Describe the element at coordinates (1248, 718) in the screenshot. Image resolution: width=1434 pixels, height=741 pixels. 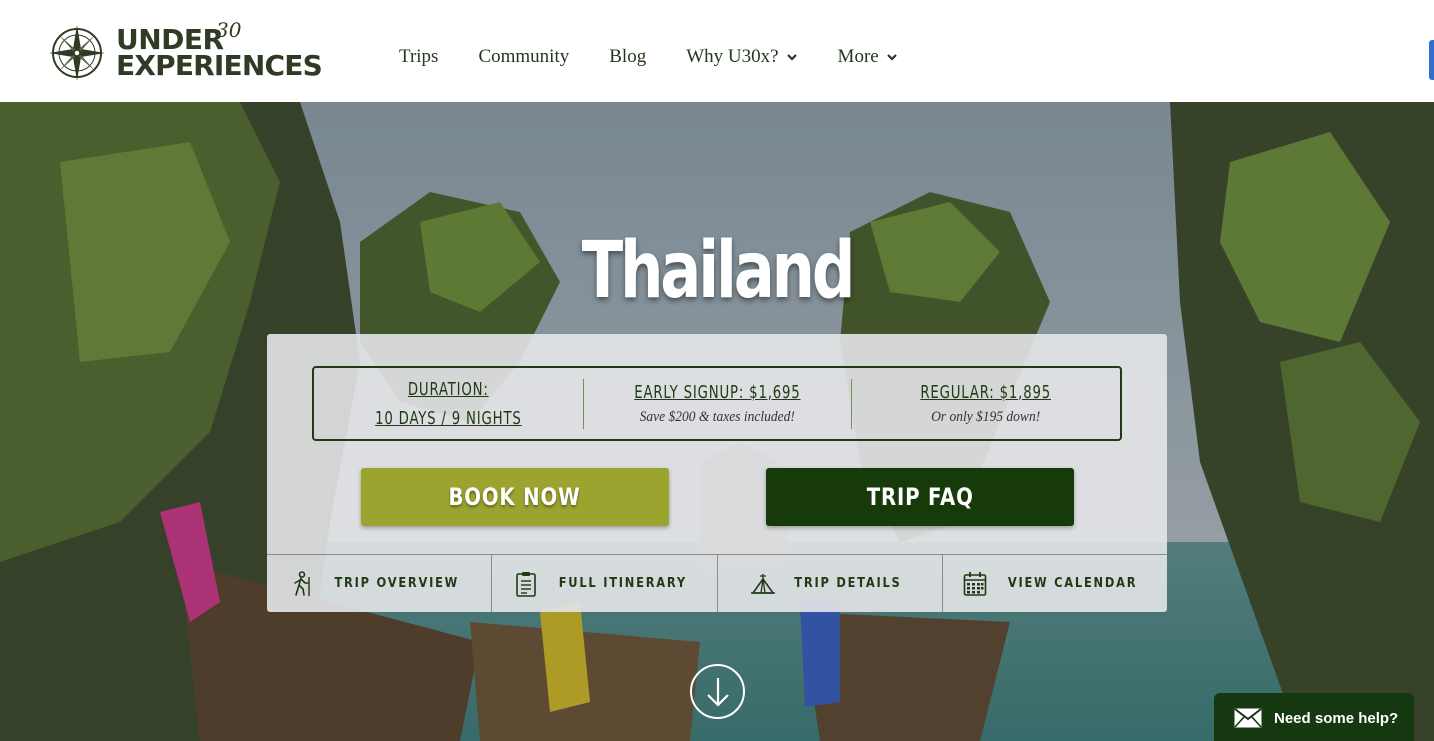
I see `envelope-icon` at that location.